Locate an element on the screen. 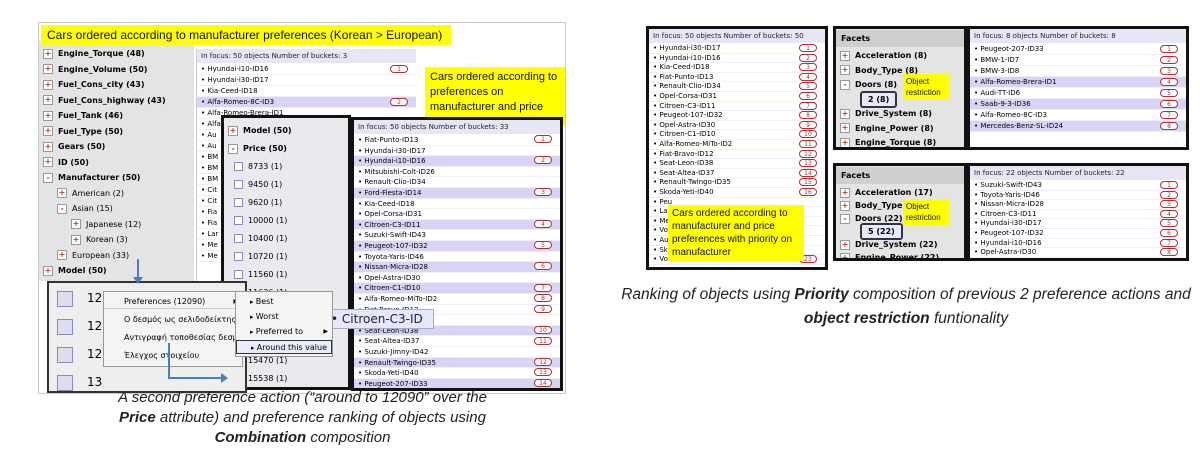 This screenshot has height=470, width=1200. object-item: • Opel-Corsa-ID31 6 is located at coordinates (737, 97).